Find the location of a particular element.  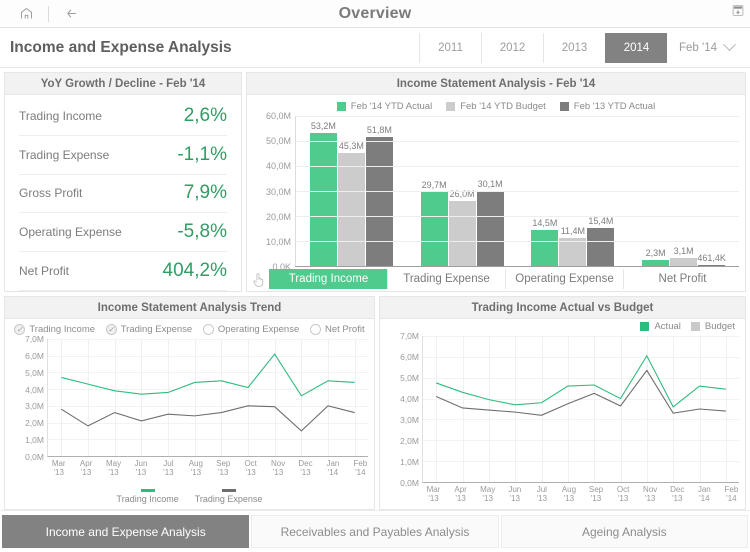

kpi-value: 7,9% is located at coordinates (205, 193).